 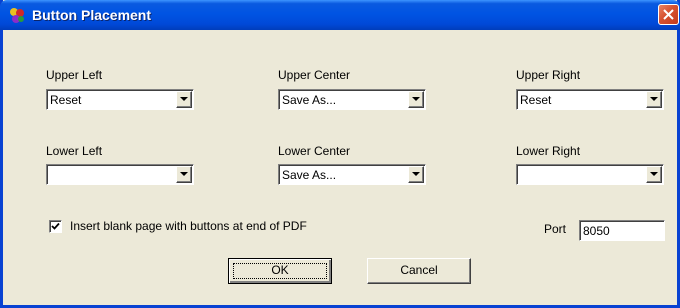 What do you see at coordinates (555, 229) in the screenshot?
I see `port-label: Port` at bounding box center [555, 229].